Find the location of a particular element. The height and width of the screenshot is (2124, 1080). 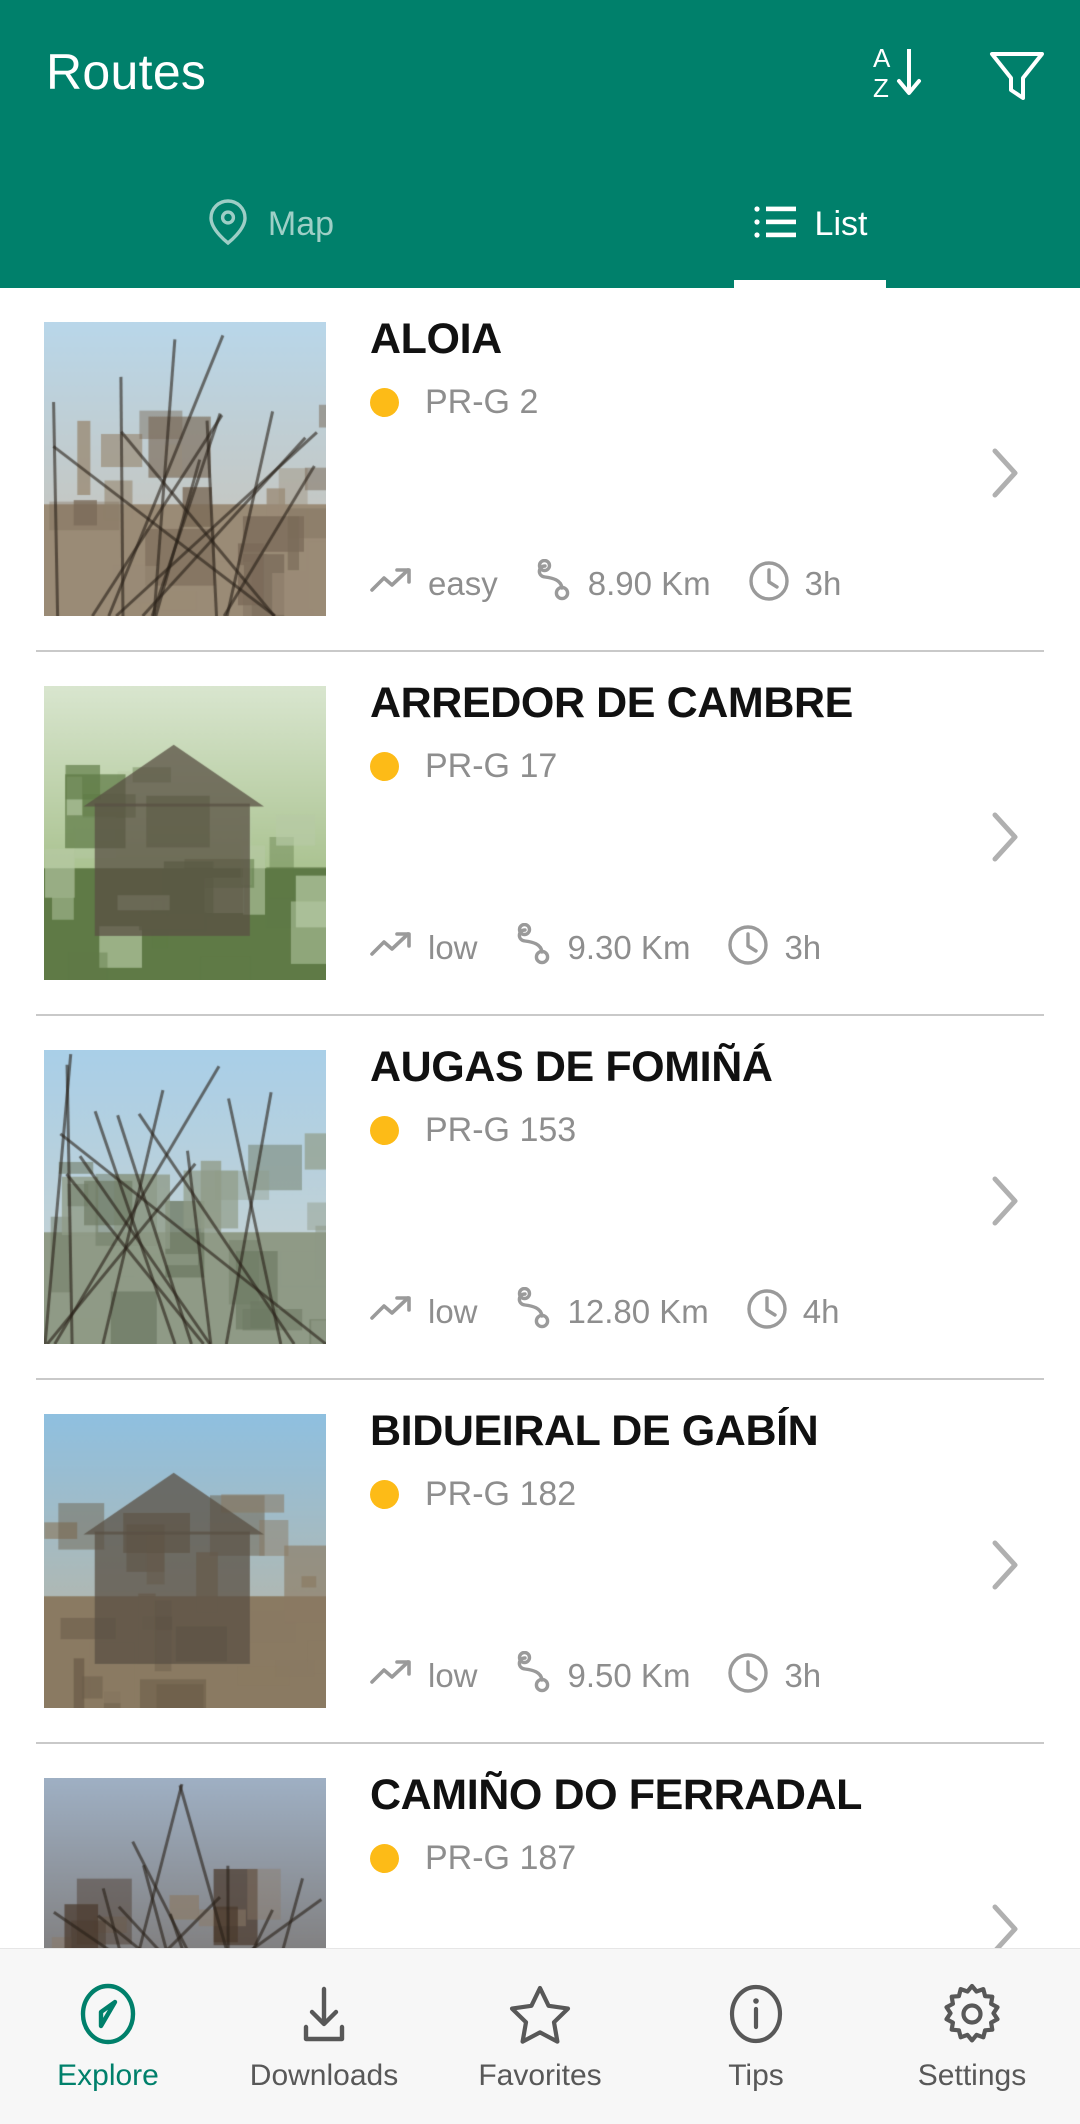

nav-label: Tips is located at coordinates (756, 2075).